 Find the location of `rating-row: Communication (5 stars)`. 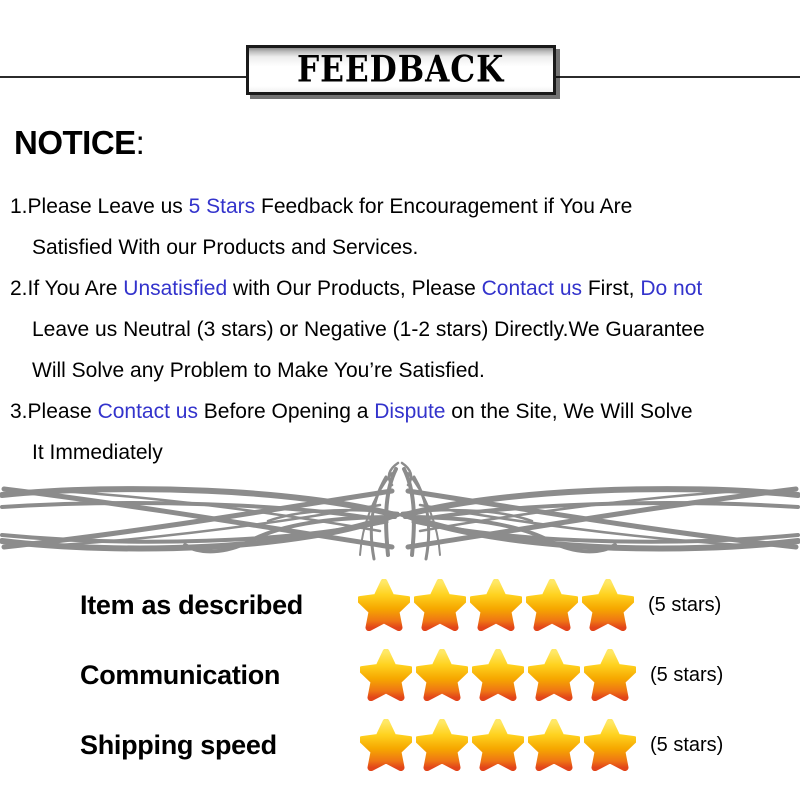

rating-row: Communication (5 stars) is located at coordinates (400, 675).